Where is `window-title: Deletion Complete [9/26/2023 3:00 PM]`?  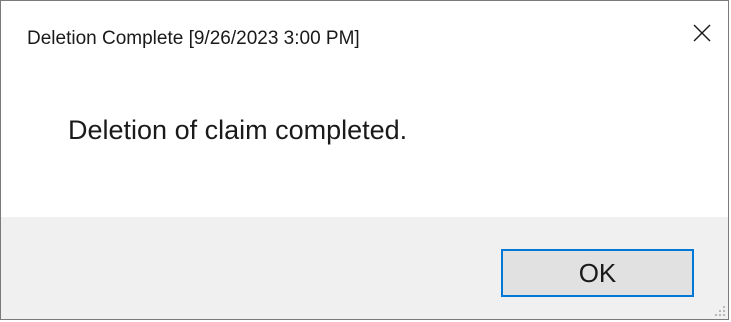 window-title: Deletion Complete [9/26/2023 3:00 PM] is located at coordinates (193, 38).